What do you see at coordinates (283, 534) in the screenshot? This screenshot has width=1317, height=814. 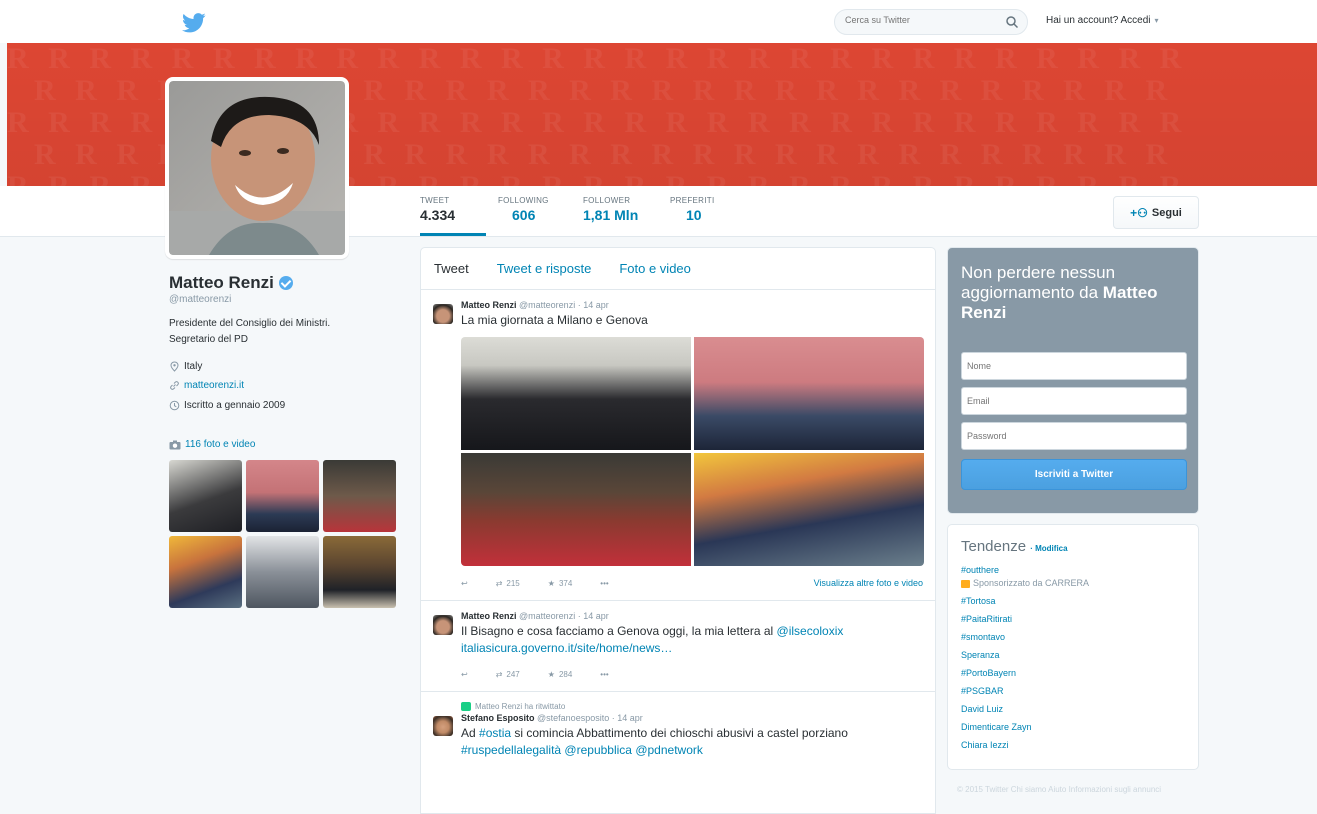 I see `photo-thumbnails` at bounding box center [283, 534].